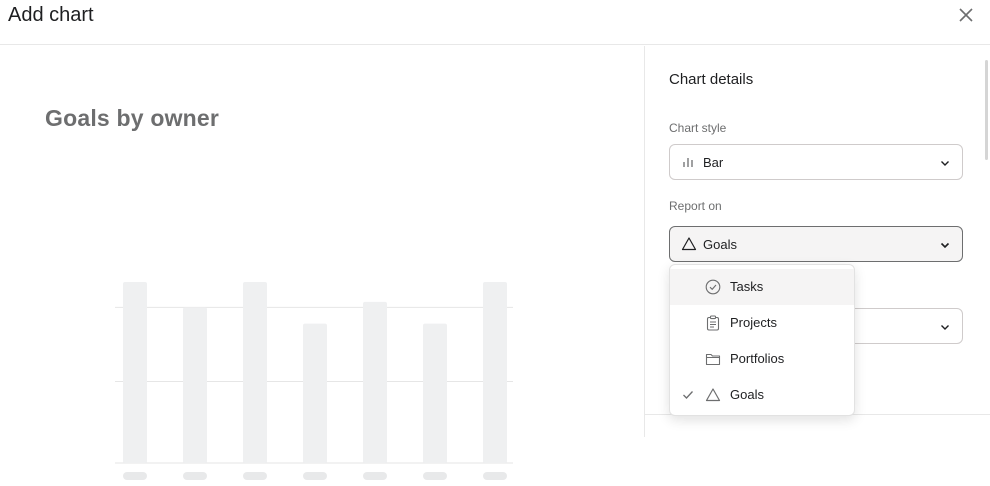 Image resolution: width=990 pixels, height=486 pixels. I want to click on menu-item-tasks: Tasks, so click(762, 287).